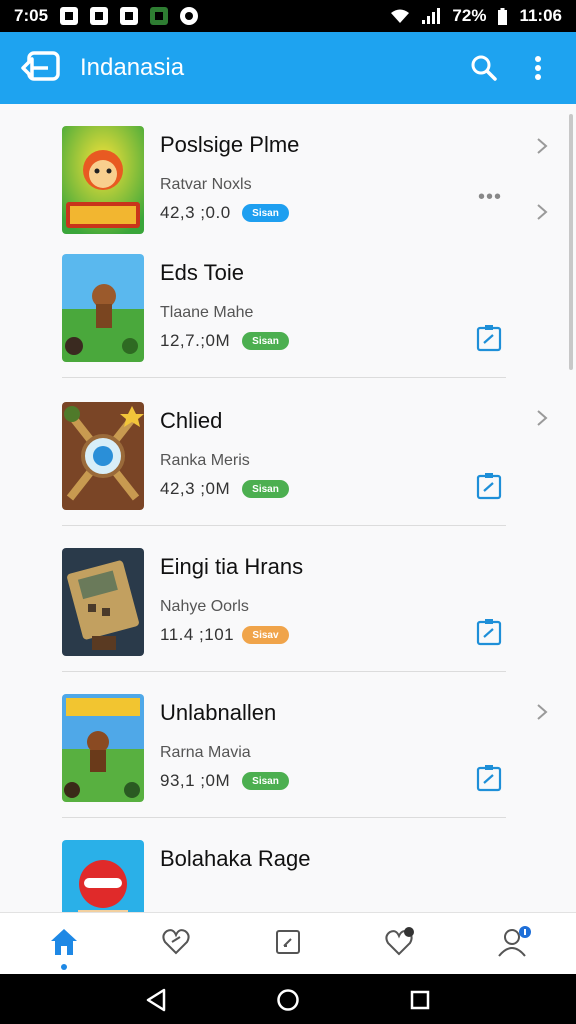 This screenshot has width=576, height=1024. What do you see at coordinates (132, 67) in the screenshot?
I see `app-title: Indanasia` at bounding box center [132, 67].